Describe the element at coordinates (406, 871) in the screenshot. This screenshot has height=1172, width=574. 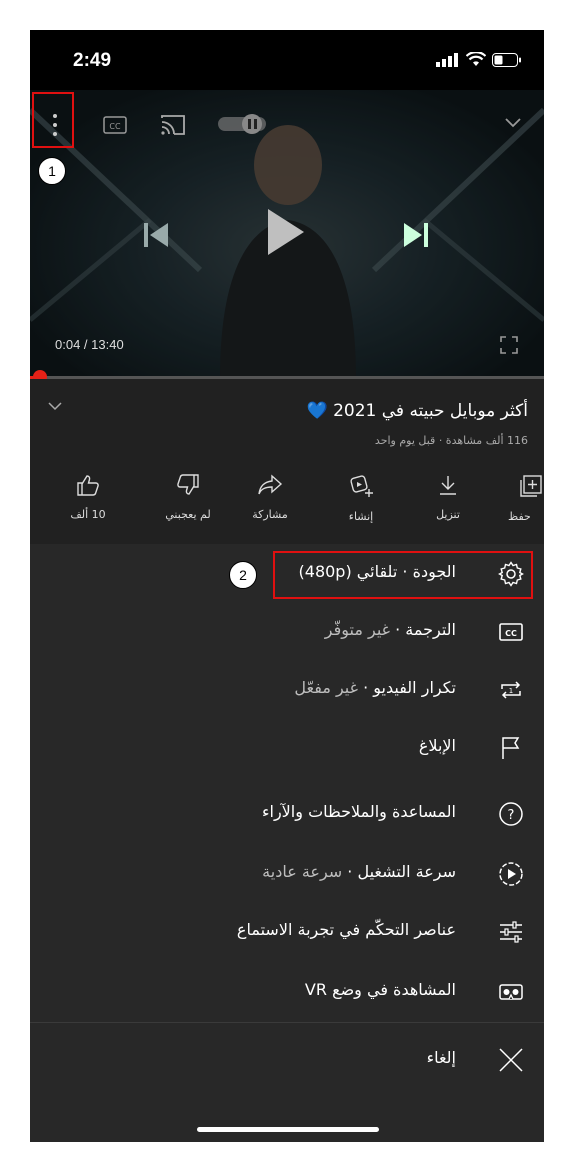
I see `speed-label: سرعة التشغيل` at that location.